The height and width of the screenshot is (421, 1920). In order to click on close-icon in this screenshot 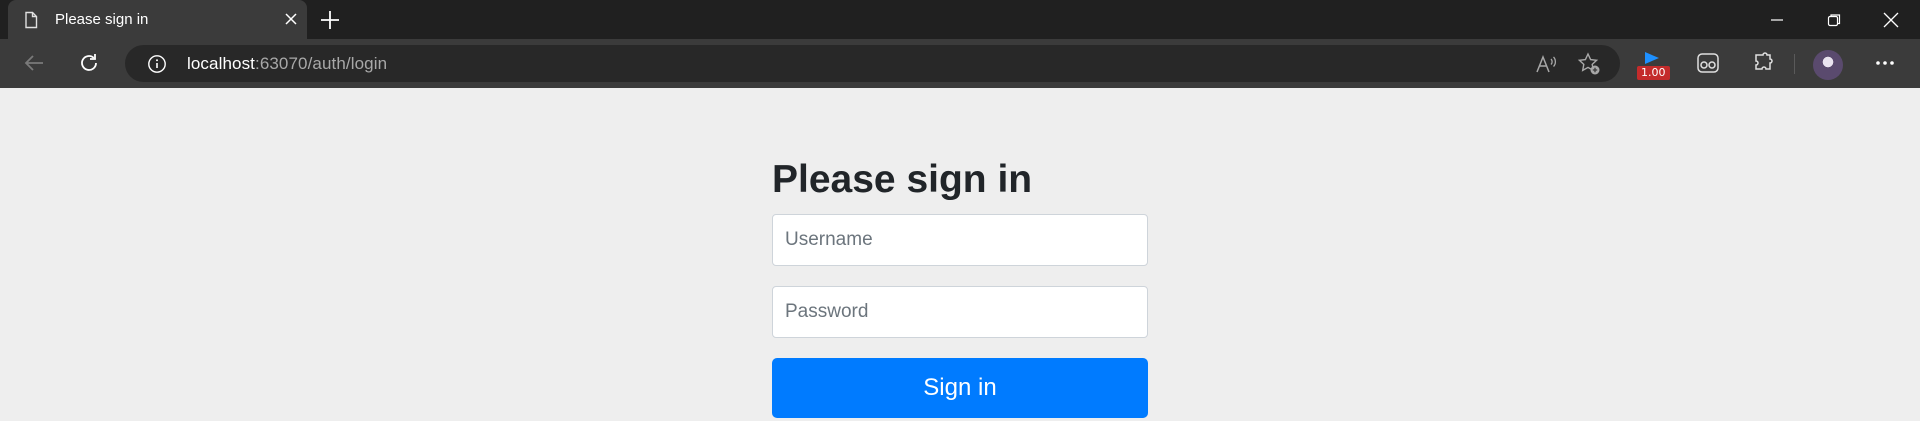, I will do `click(1891, 19)`.